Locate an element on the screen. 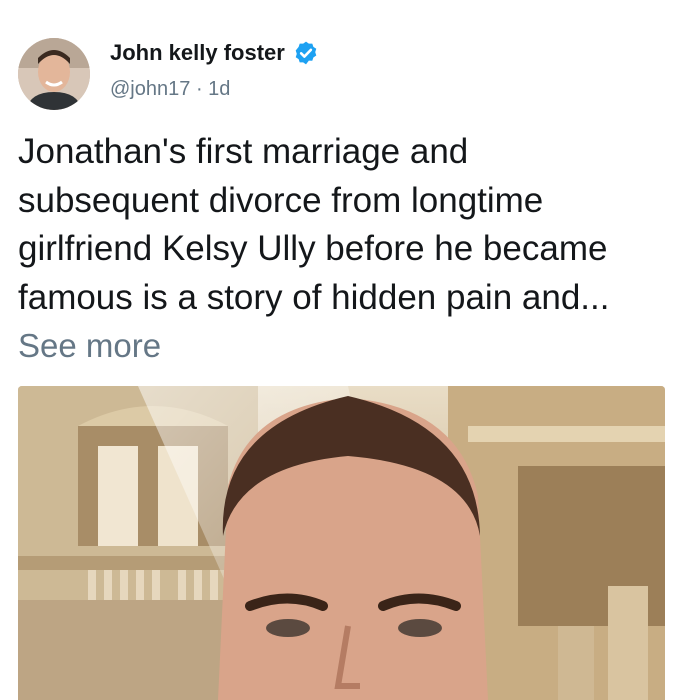 The image size is (700, 700). author-handle: @john17 is located at coordinates (150, 89).